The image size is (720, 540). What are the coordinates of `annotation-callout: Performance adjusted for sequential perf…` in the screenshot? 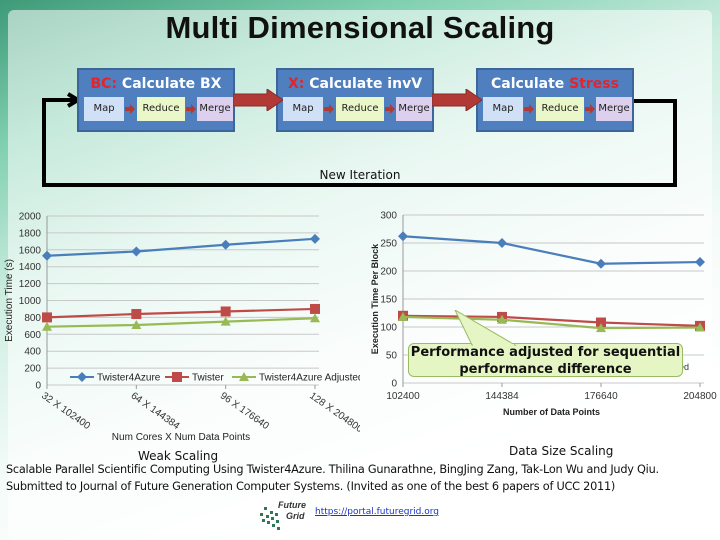 It's located at (545, 360).